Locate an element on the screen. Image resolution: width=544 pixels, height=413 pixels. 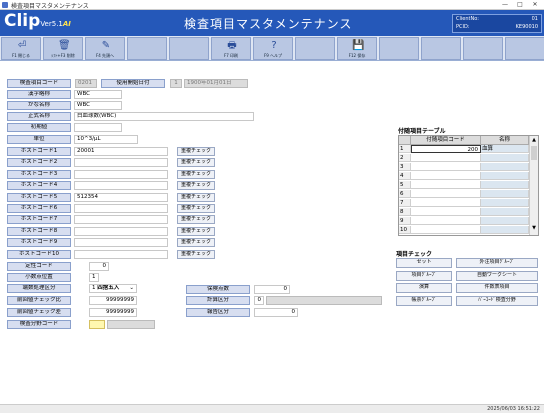
kanji-field: WBC is located at coordinates (98, 94).